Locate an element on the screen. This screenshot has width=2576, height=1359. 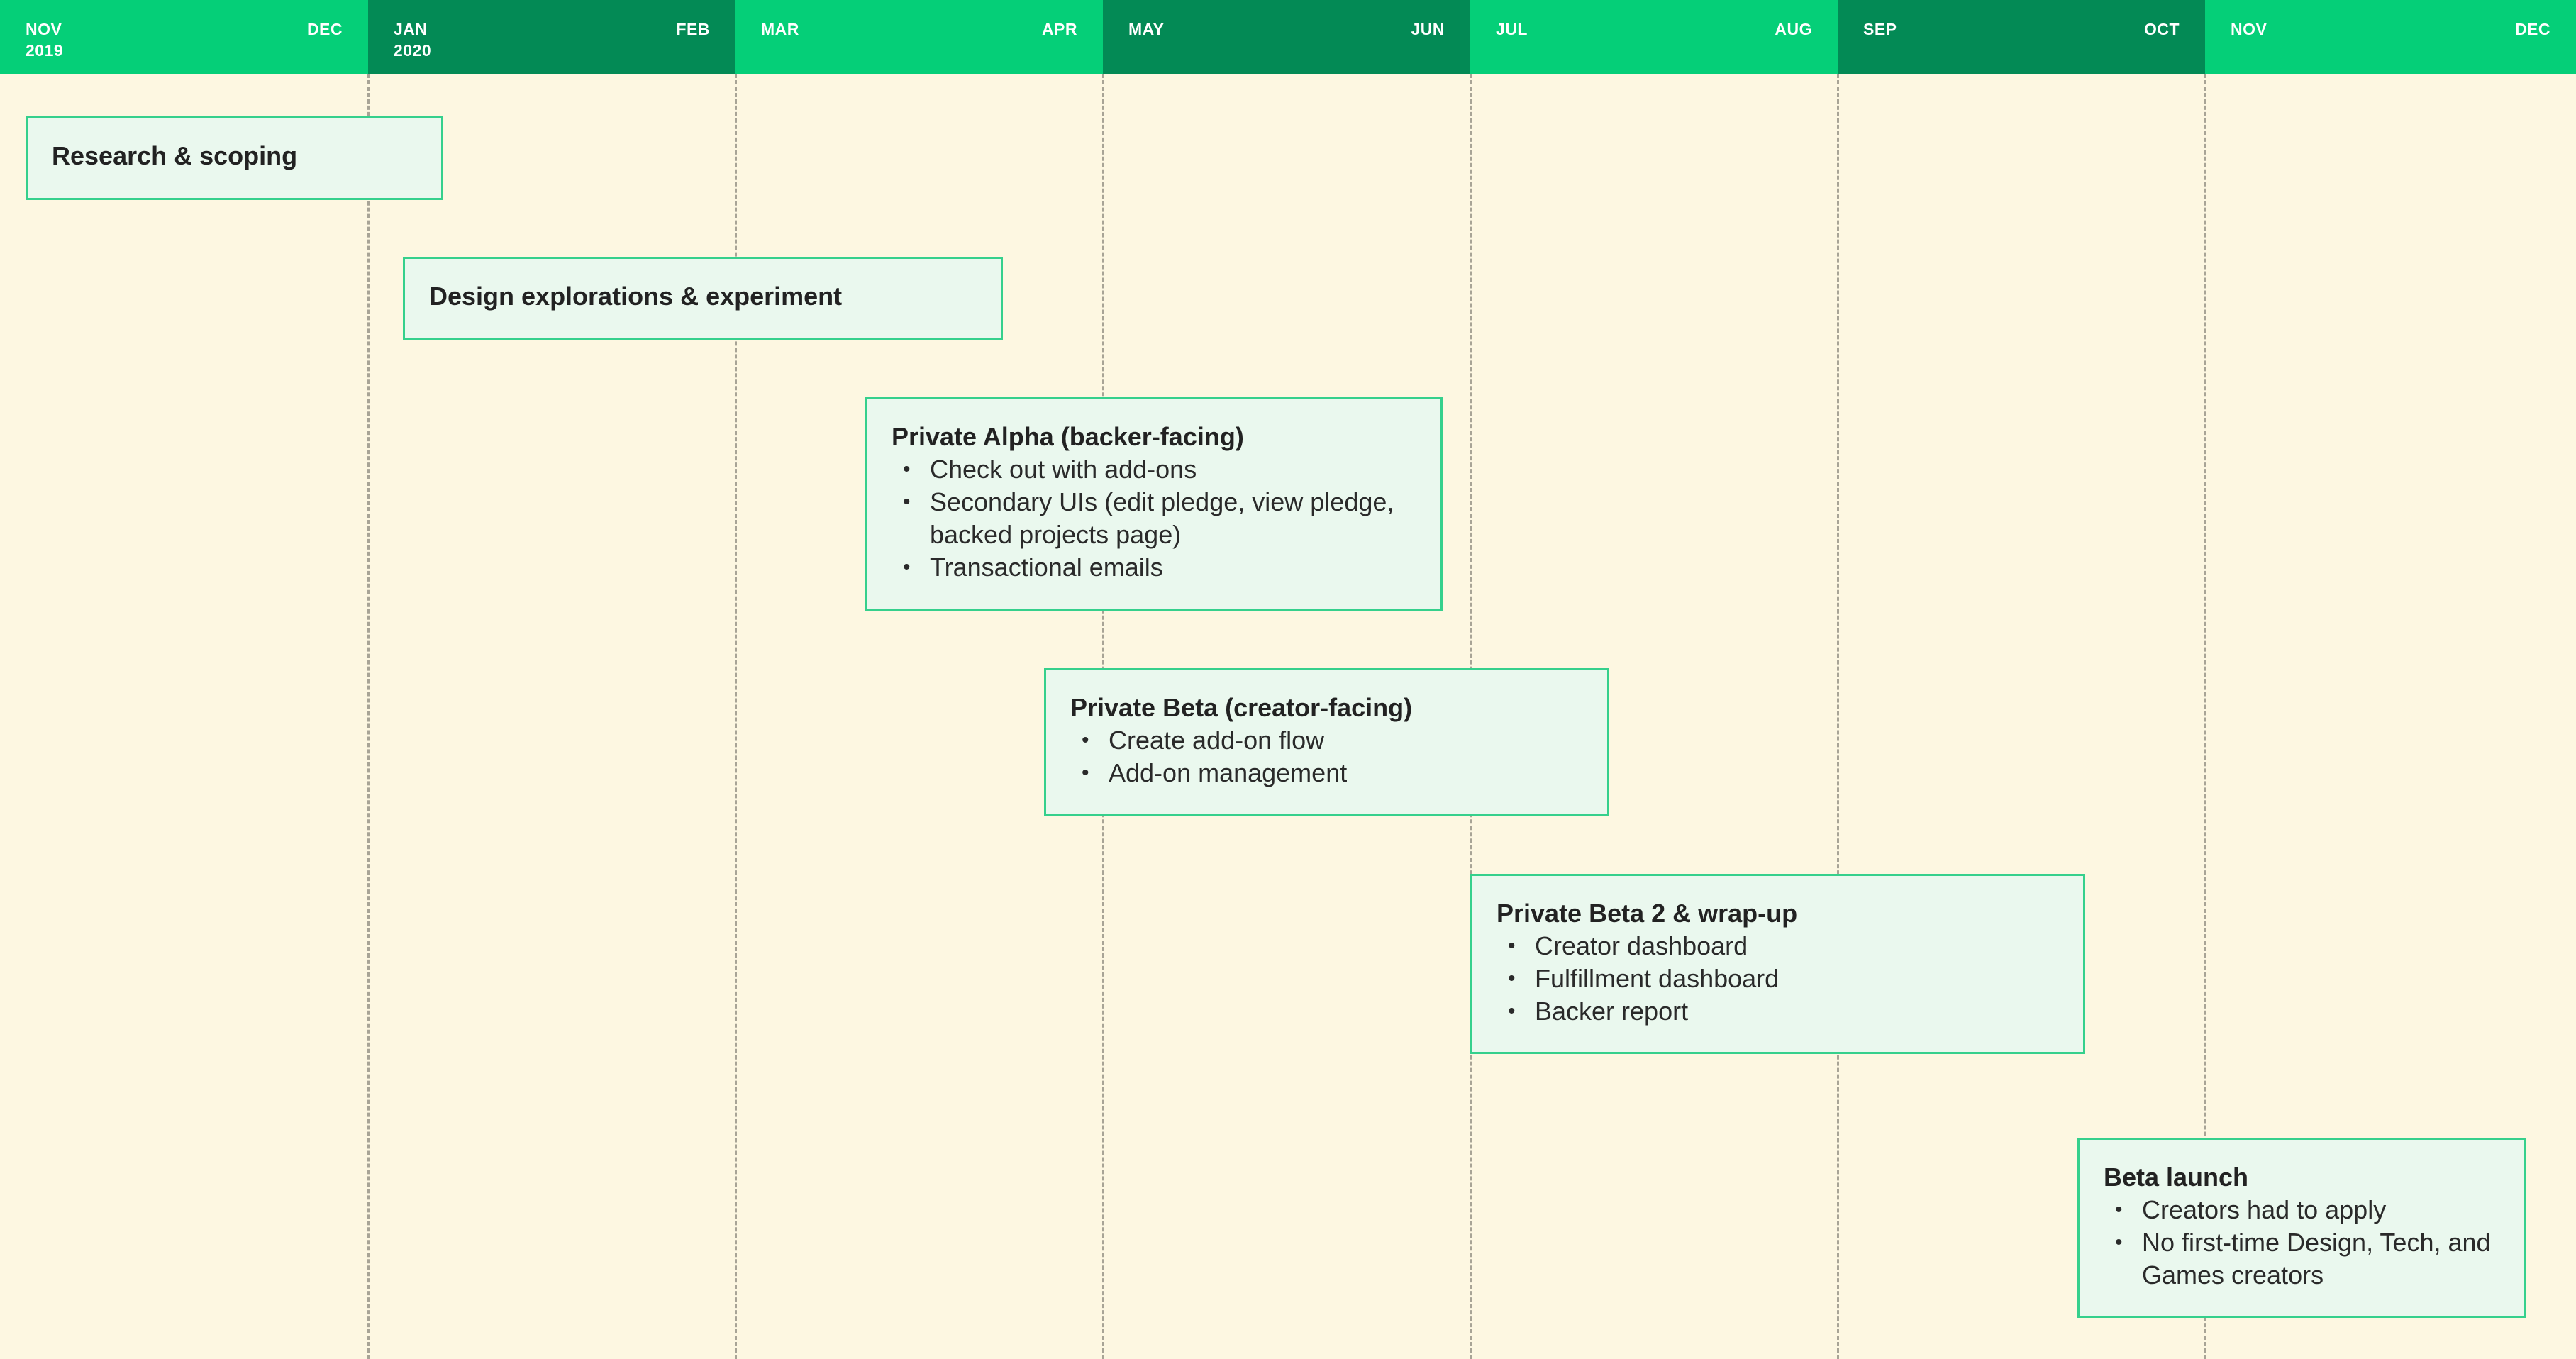
phase-items: • Create add-on flow • Add-on management is located at coordinates (1326, 756).